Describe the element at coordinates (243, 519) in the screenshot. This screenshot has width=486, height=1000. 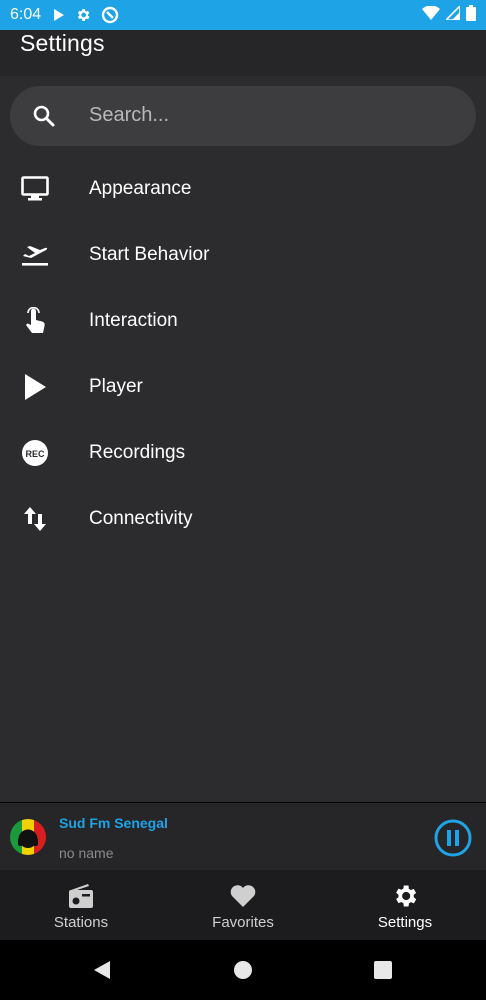
I see `menu-item-connectivity: Connectivity` at that location.